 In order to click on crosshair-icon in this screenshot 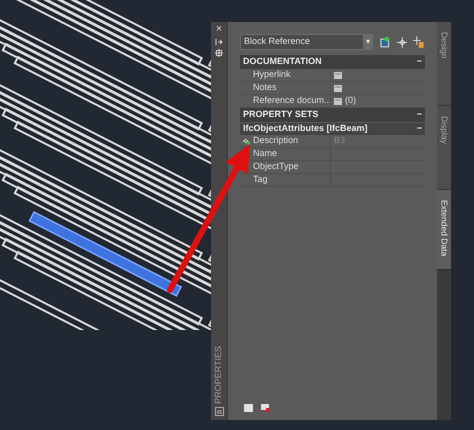, I will do `click(402, 42)`.